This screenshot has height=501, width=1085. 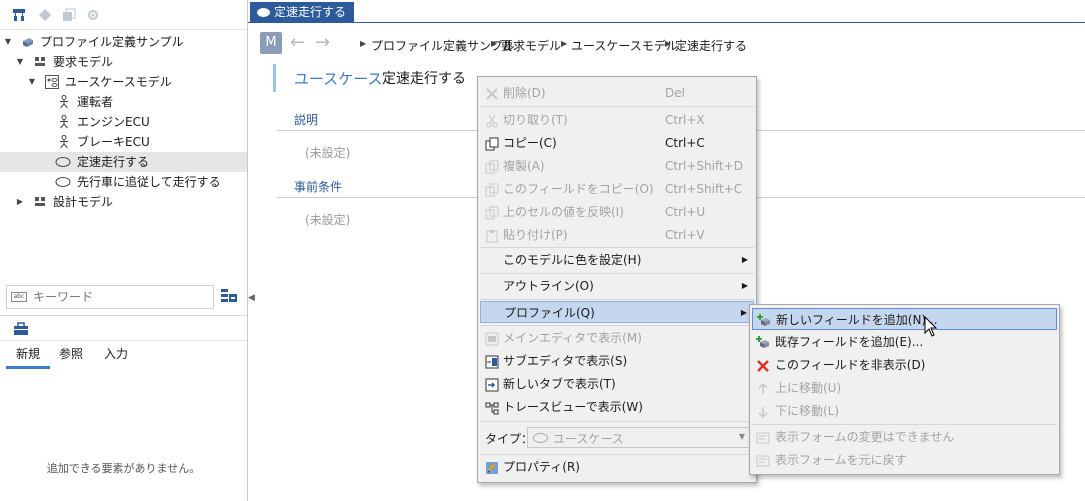 I want to click on tag-icon, so click(x=45, y=15).